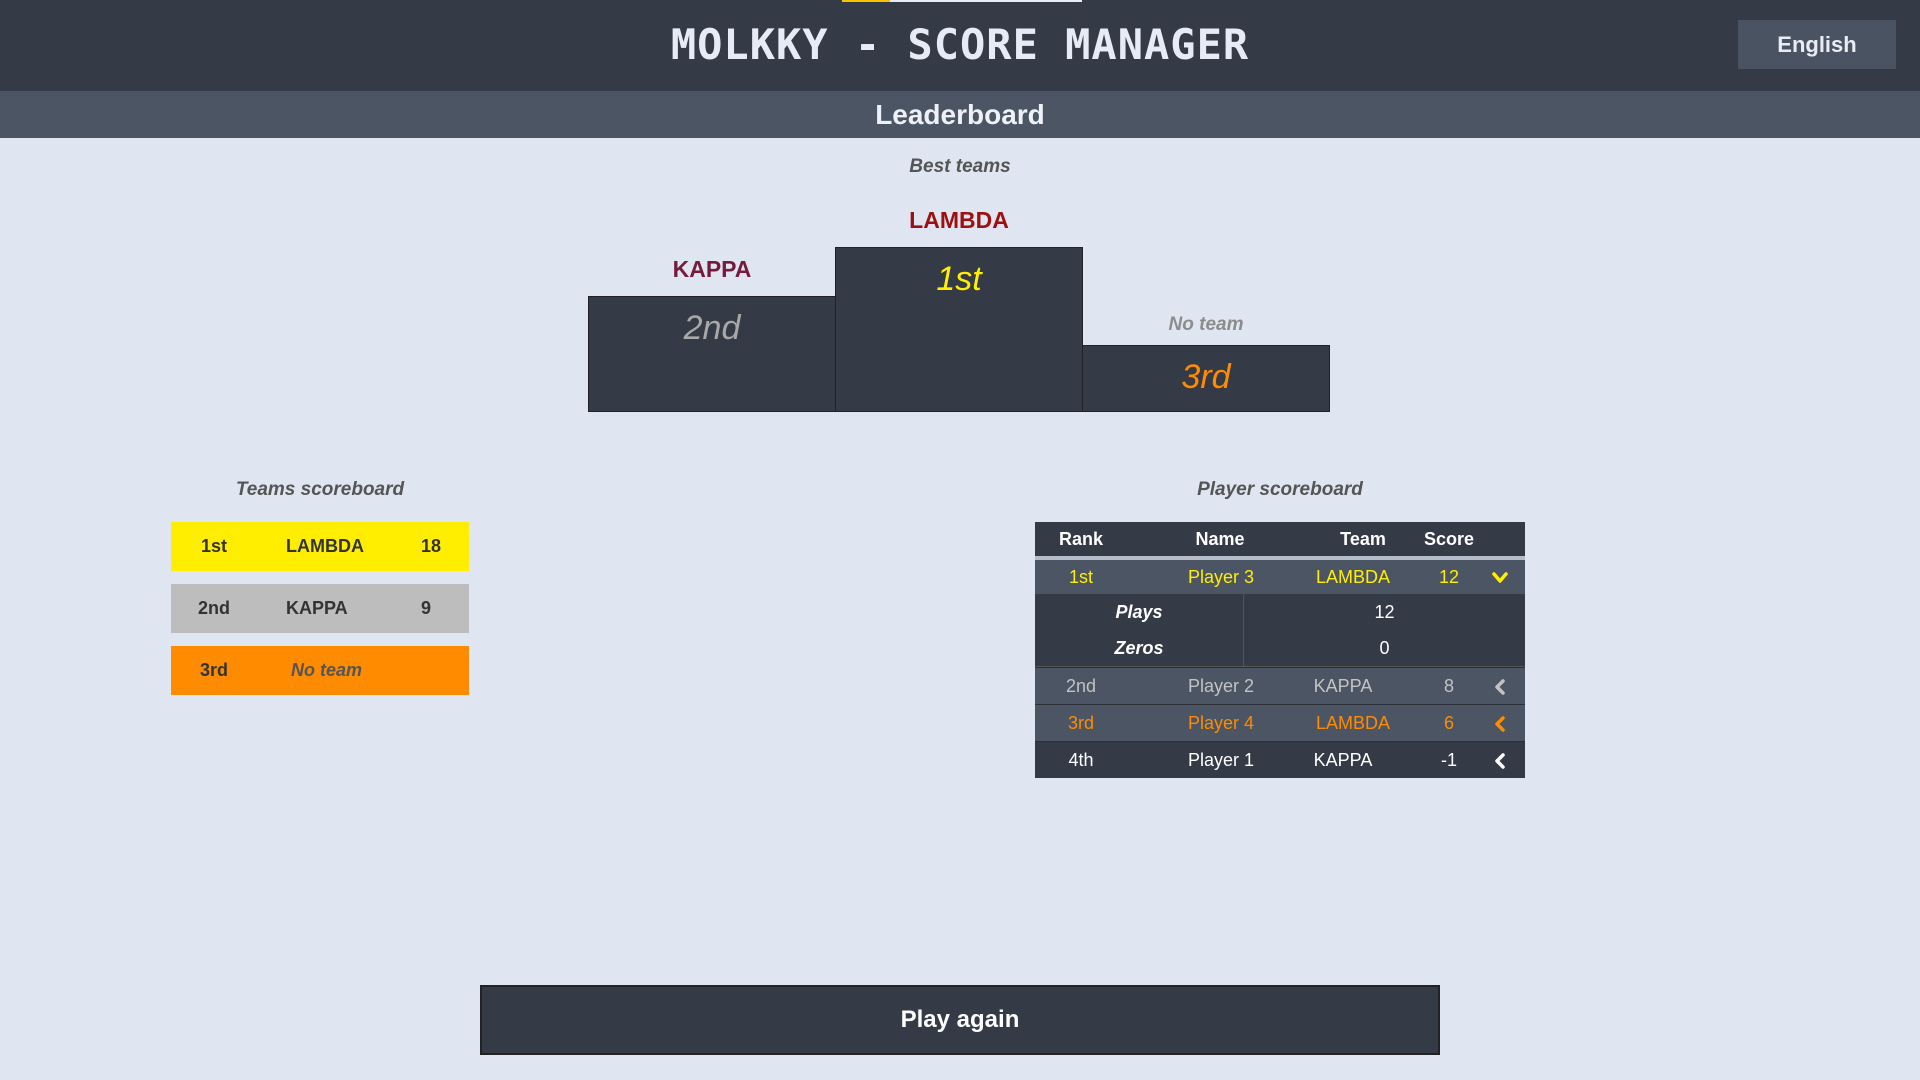 The width and height of the screenshot is (1920, 1080). What do you see at coordinates (320, 489) in the screenshot?
I see `teams-scoreboard-label: Teams scoreboard` at bounding box center [320, 489].